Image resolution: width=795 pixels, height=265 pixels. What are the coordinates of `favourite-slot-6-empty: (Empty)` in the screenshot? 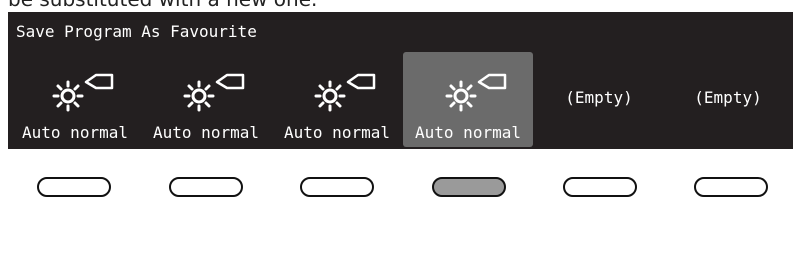 It's located at (728, 99).